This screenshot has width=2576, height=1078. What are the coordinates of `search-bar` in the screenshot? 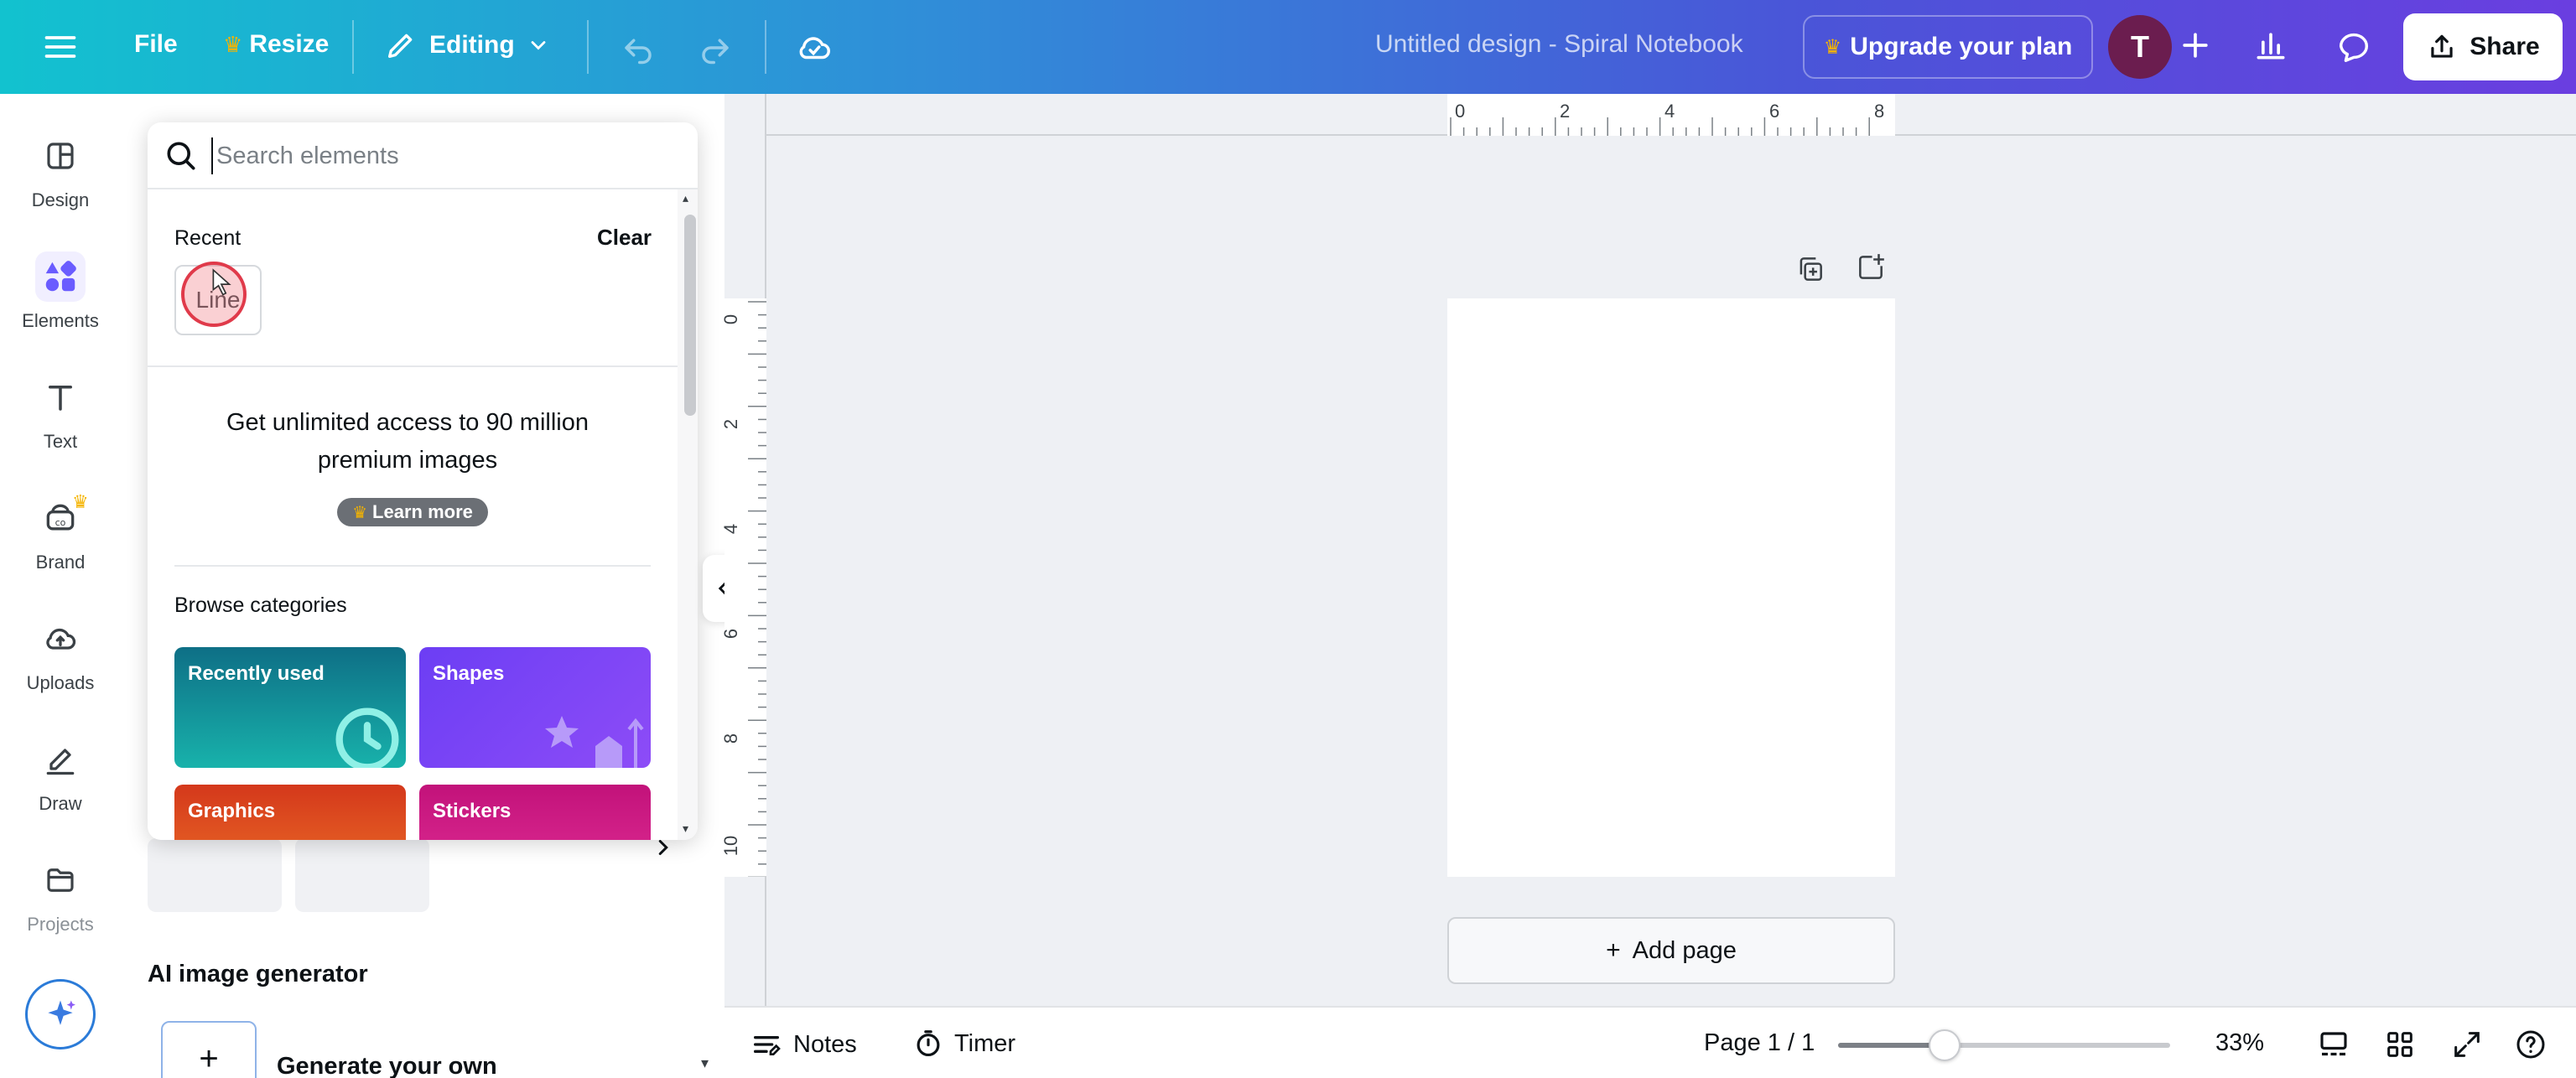 It's located at (423, 155).